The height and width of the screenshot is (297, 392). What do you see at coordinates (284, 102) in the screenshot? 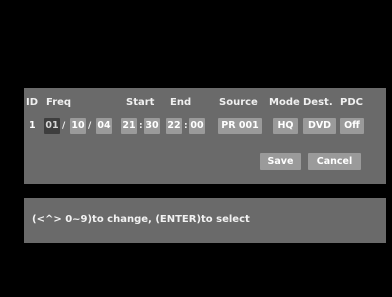
I see `col-mode: Mode` at bounding box center [284, 102].